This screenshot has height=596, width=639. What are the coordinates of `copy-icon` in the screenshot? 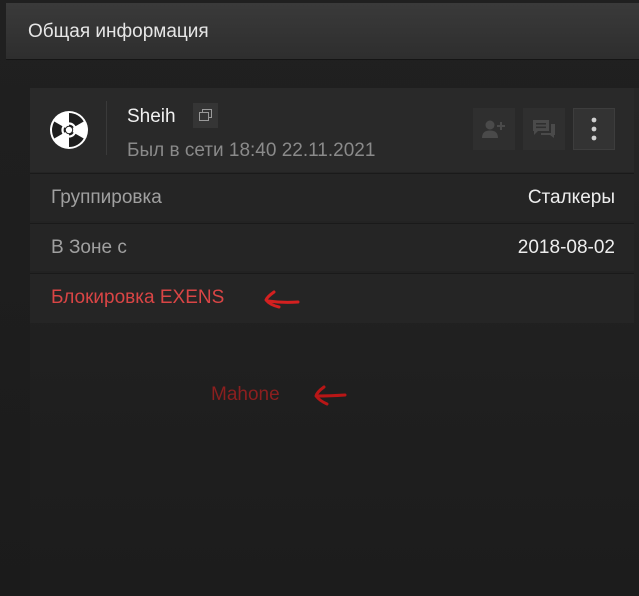 It's located at (205, 115).